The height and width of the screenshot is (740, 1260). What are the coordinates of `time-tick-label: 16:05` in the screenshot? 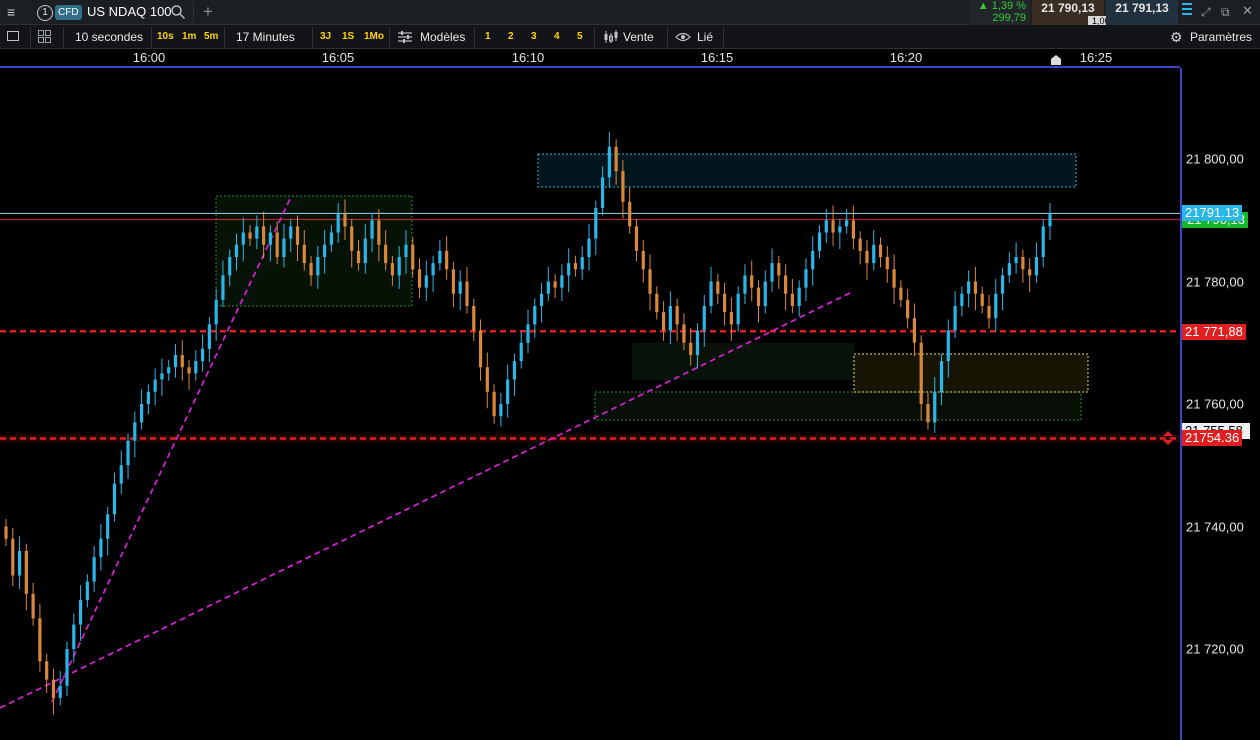 It's located at (338, 57).